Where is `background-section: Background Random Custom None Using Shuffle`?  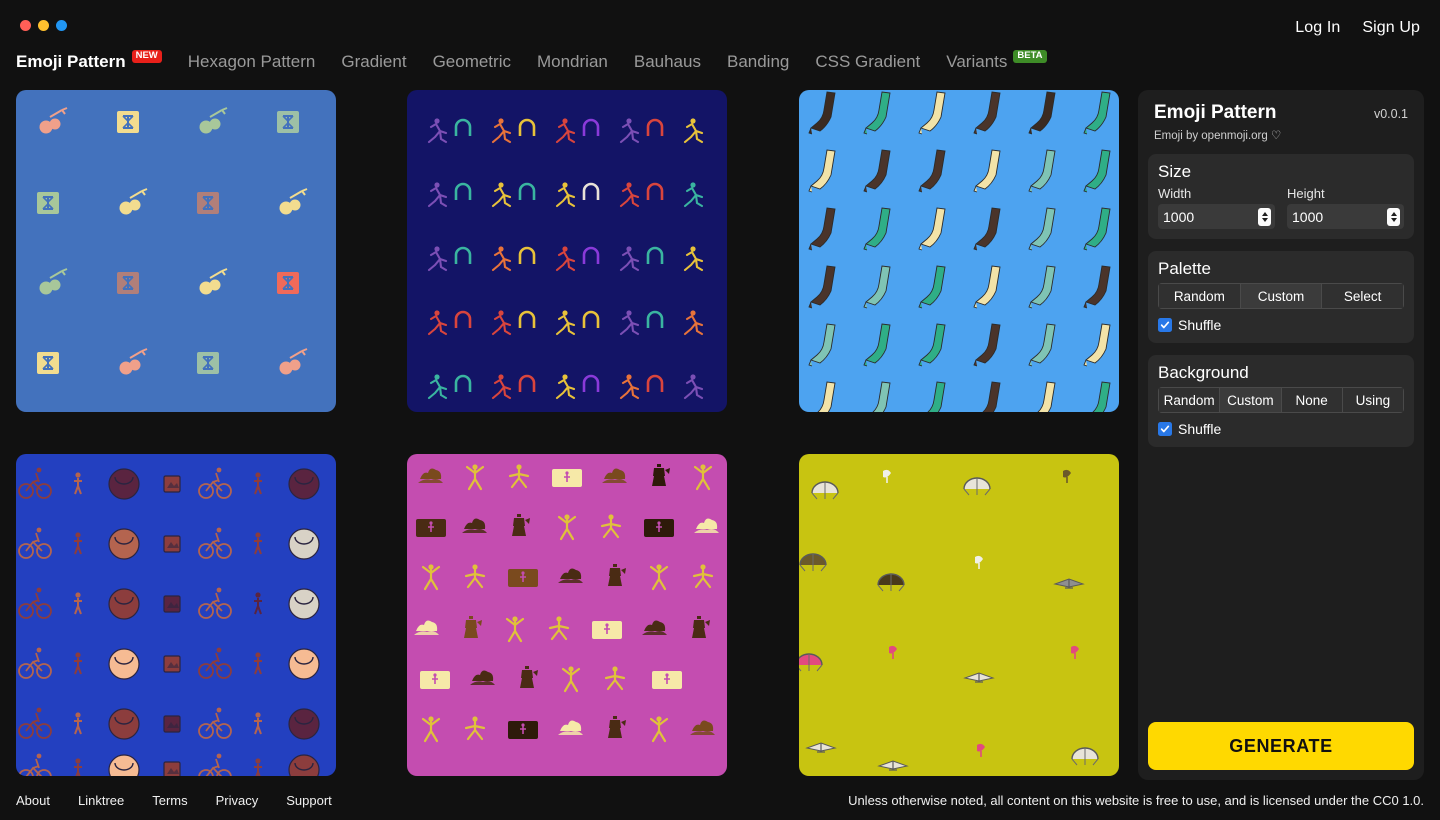
background-section: Background Random Custom None Using Shuffle is located at coordinates (1281, 401).